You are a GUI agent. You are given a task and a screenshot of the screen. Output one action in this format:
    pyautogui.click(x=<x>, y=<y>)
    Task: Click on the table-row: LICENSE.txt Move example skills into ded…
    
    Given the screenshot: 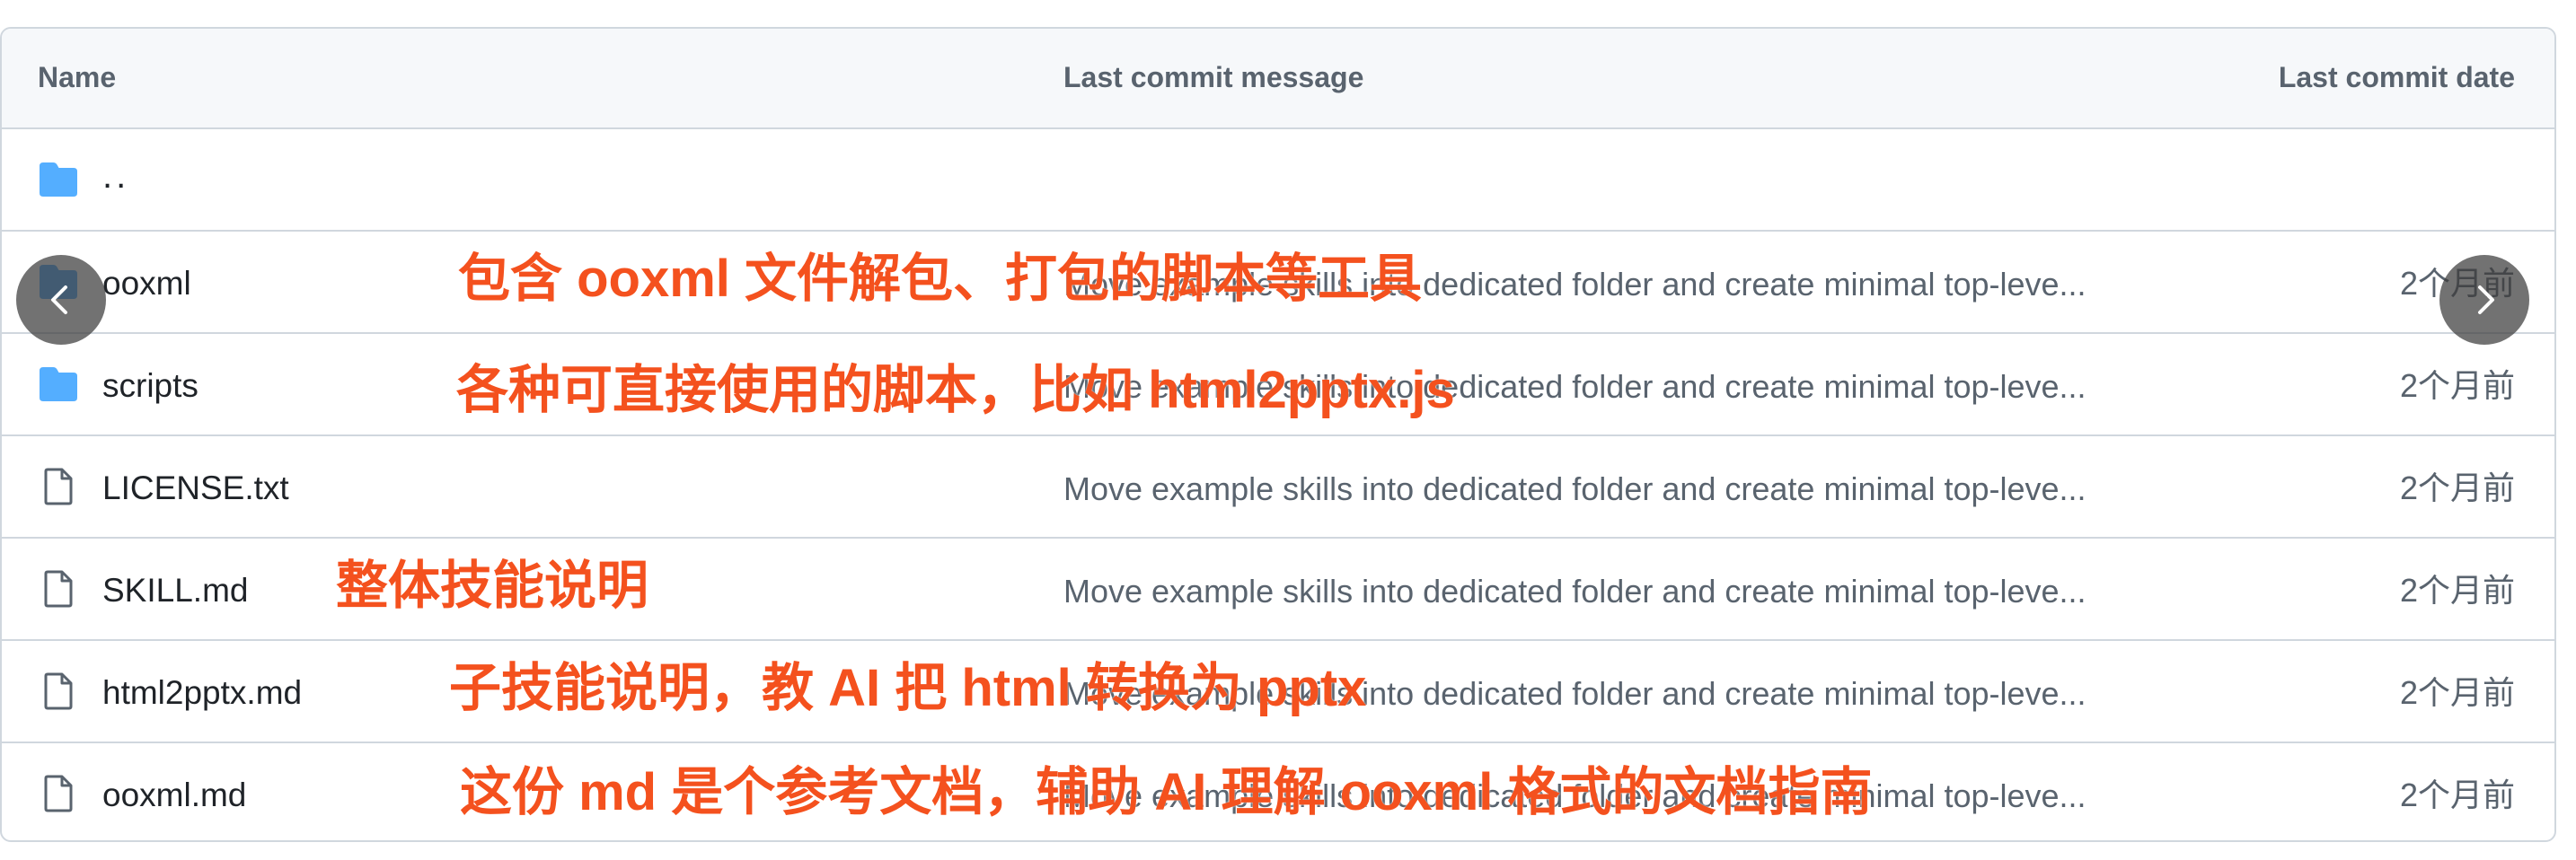 What is the action you would take?
    pyautogui.click(x=1278, y=487)
    